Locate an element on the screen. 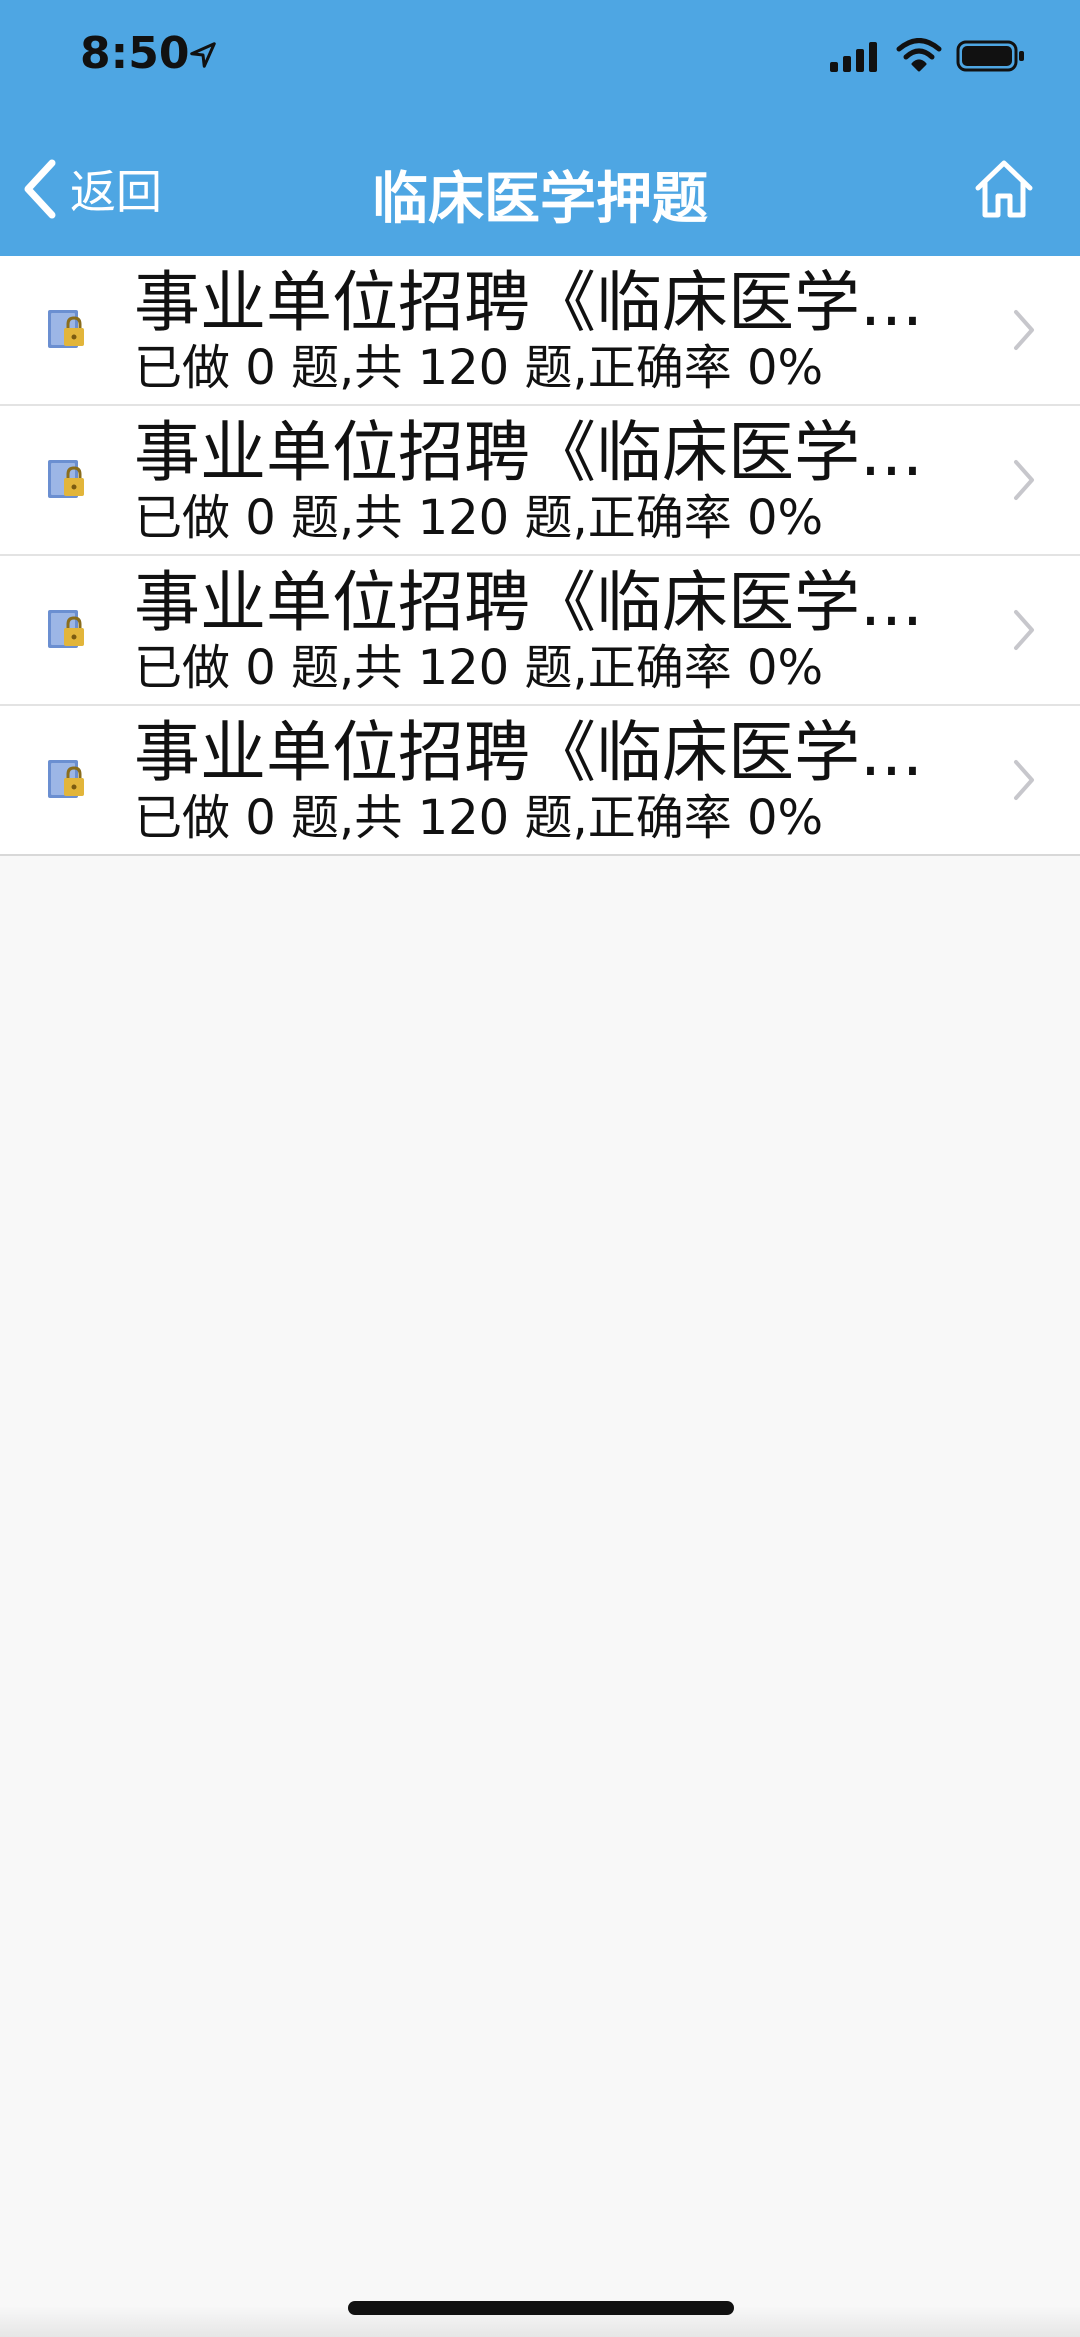 This screenshot has width=1080, height=2337. home-icon is located at coordinates (1004, 189).